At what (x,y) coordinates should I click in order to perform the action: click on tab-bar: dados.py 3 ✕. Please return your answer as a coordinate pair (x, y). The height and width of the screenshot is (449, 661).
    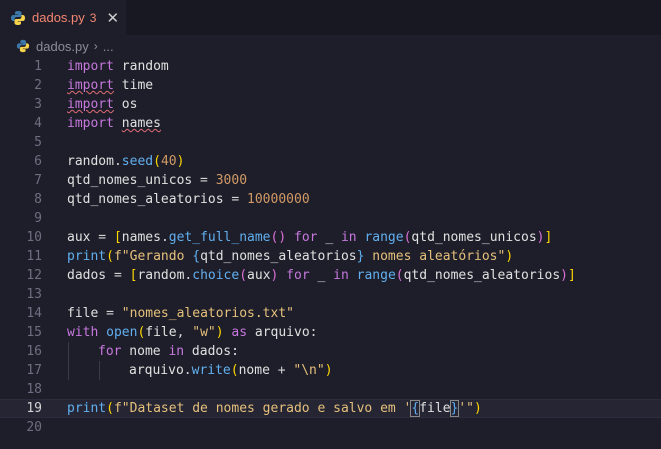
    Looking at the image, I should click on (330, 17).